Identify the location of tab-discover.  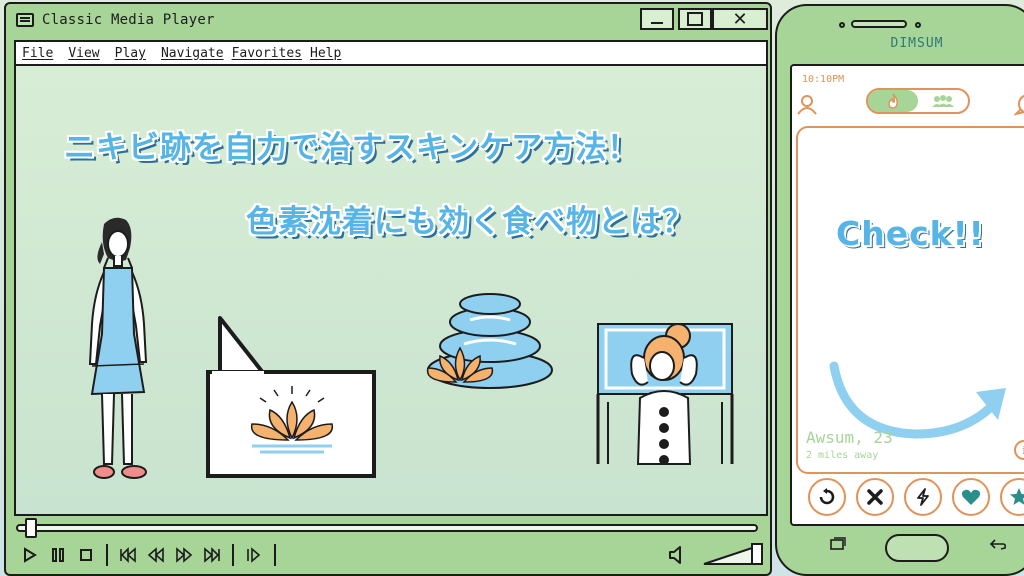
(893, 101).